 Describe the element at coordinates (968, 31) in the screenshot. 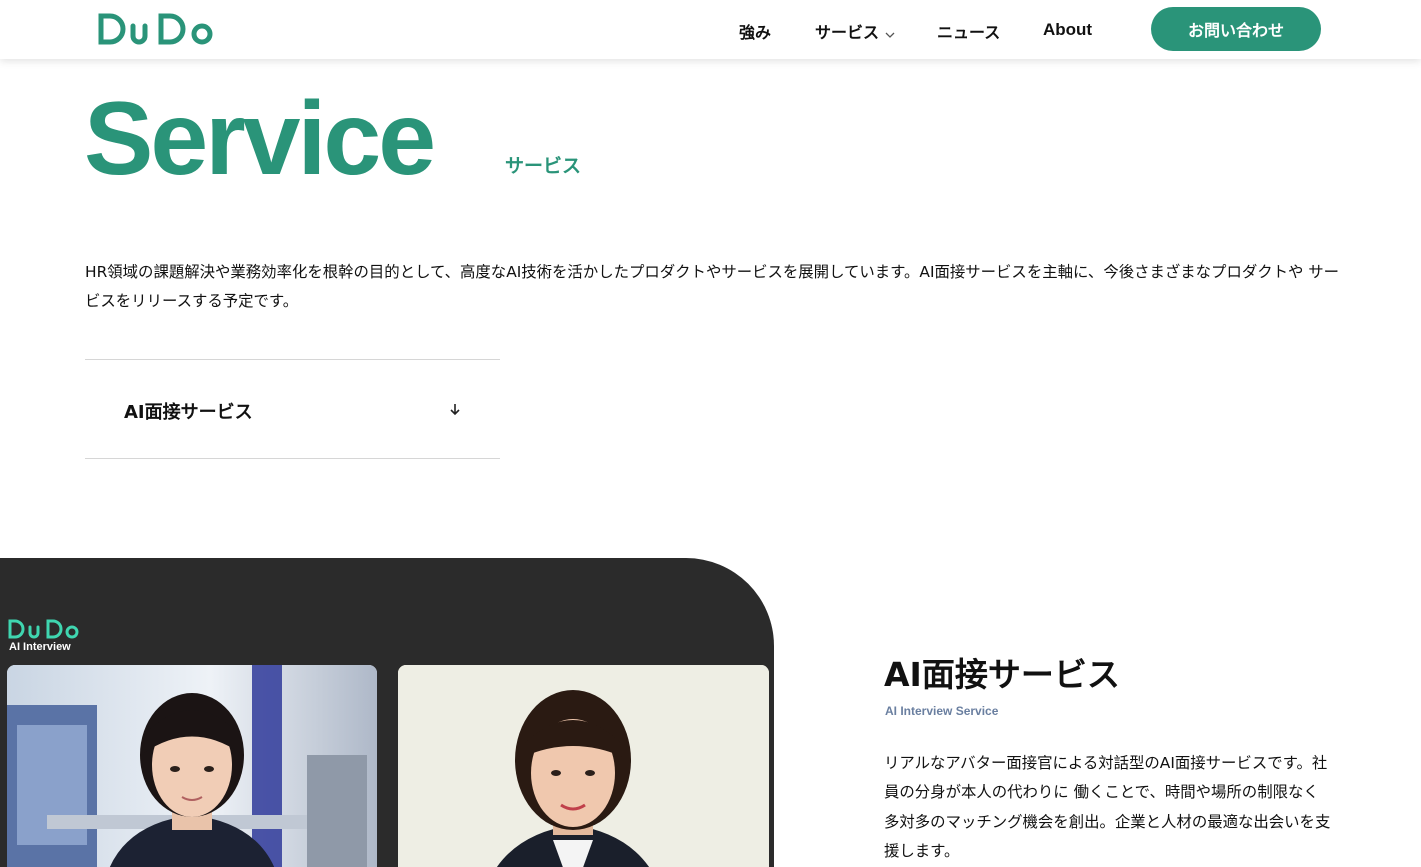

I see `nav-news: ニュース` at that location.